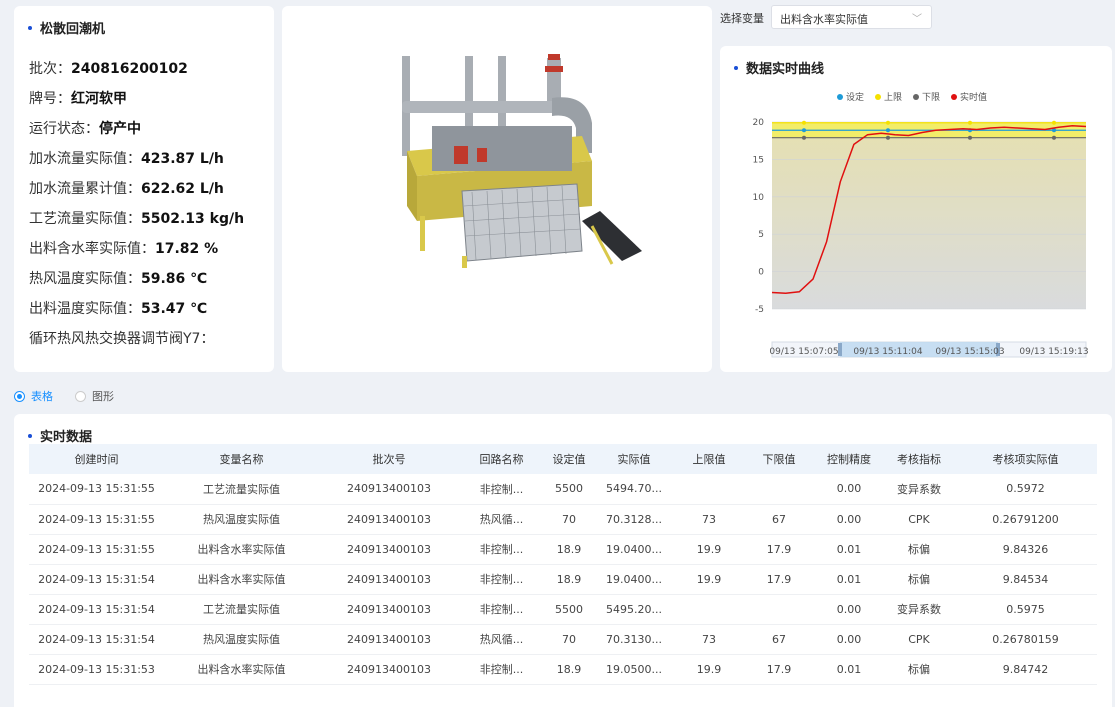 The image size is (1115, 707). Describe the element at coordinates (709, 459) in the screenshot. I see `column-header: 上限值` at that location.